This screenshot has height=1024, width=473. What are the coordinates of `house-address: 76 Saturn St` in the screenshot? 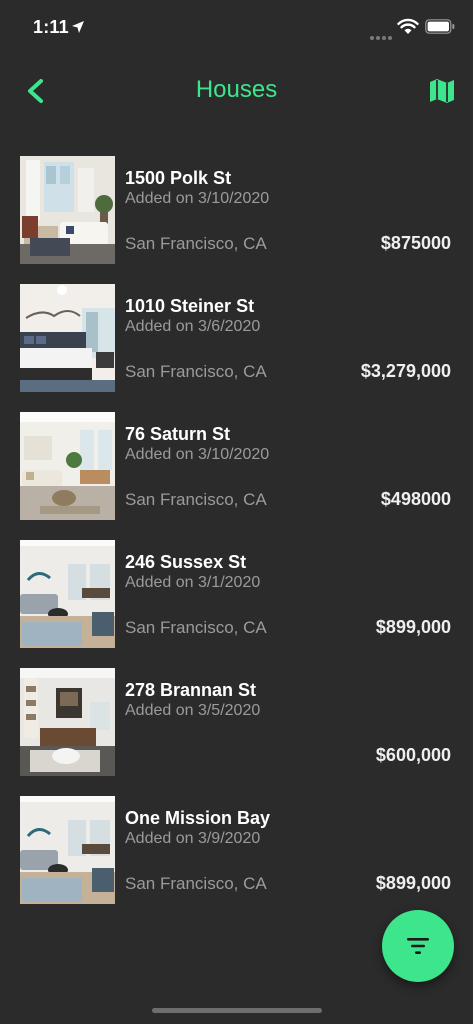 It's located at (178, 434).